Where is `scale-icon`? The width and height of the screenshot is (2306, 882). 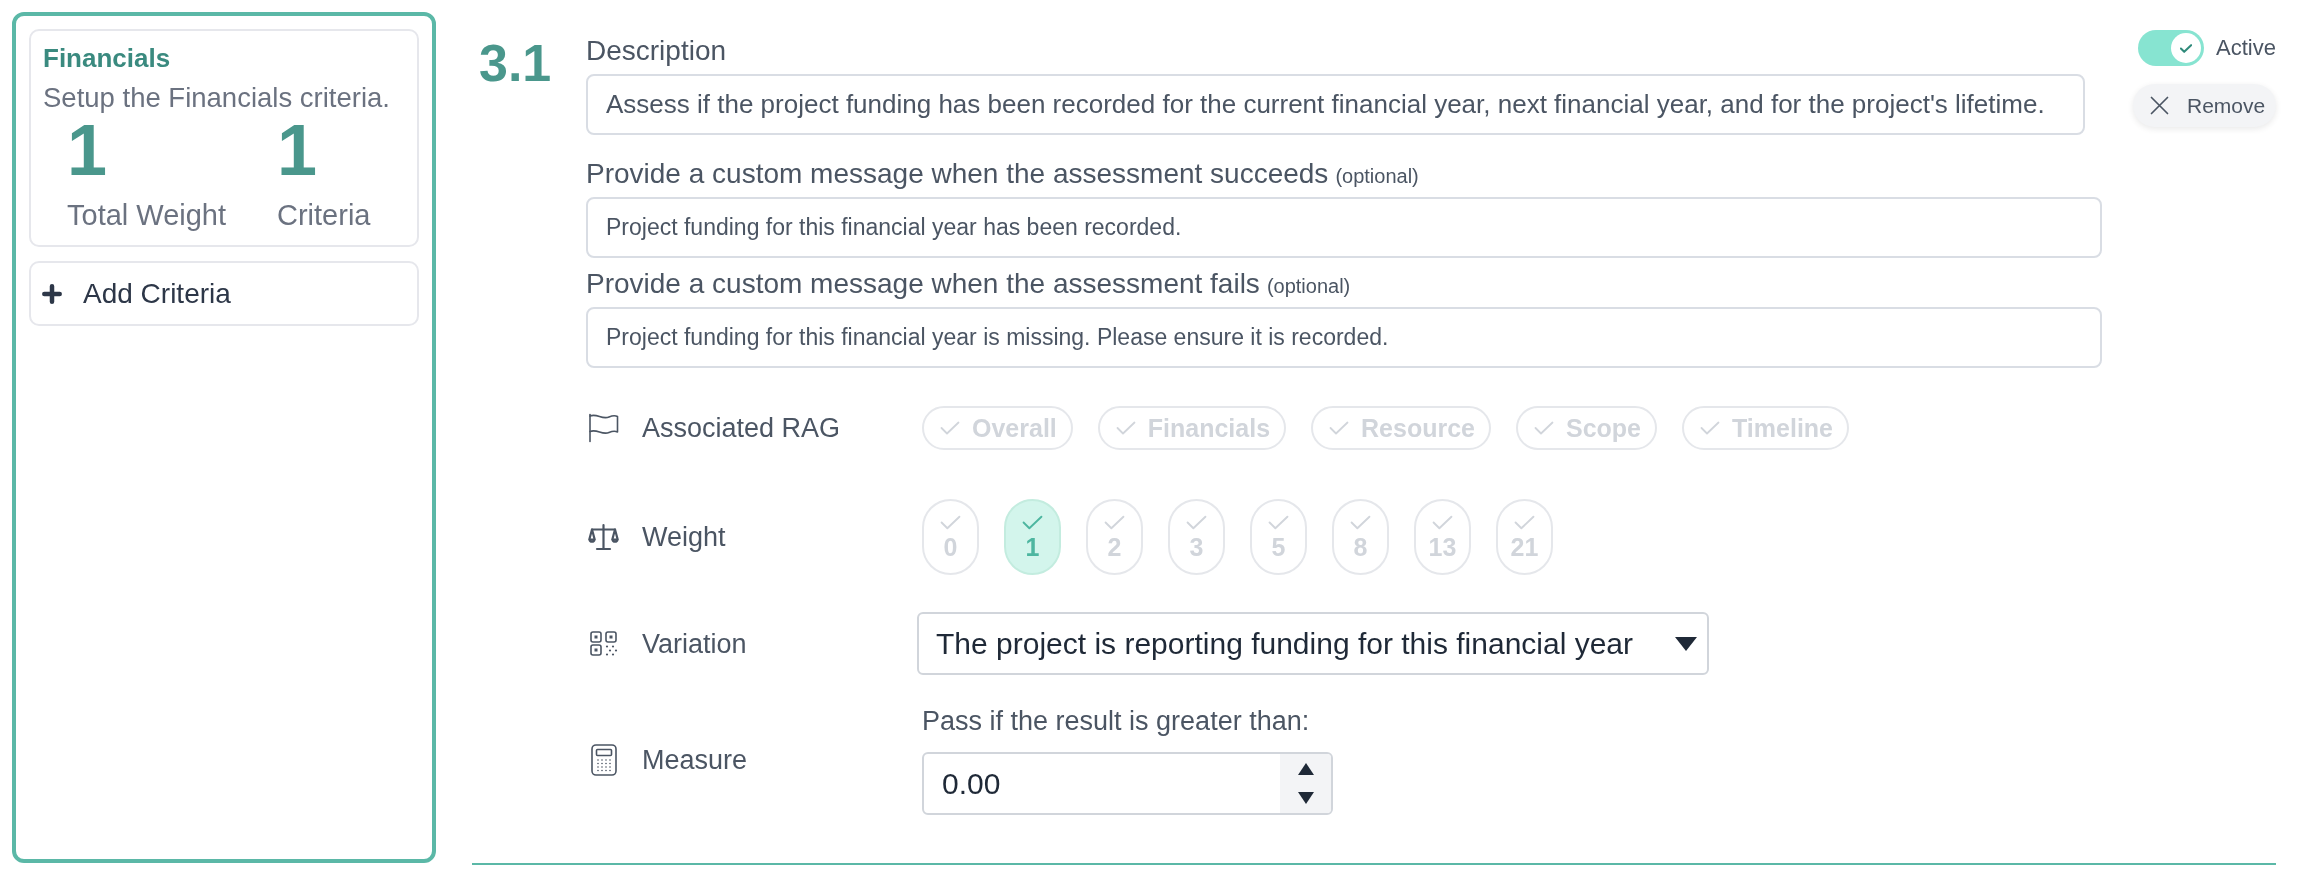
scale-icon is located at coordinates (603, 537).